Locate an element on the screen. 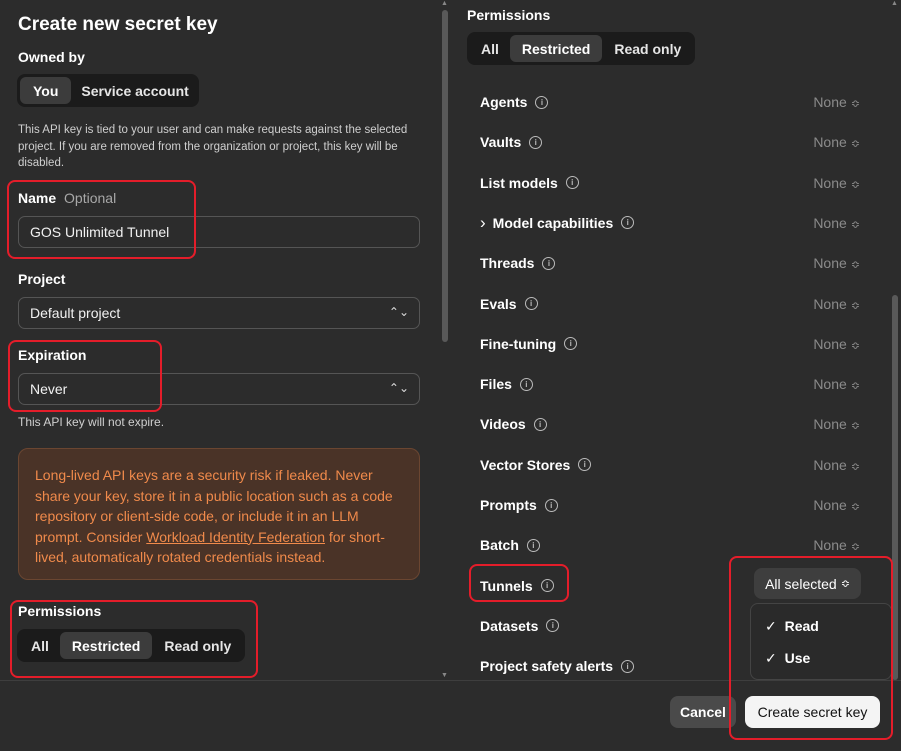  highlight-tunnels-access is located at coordinates (811, 648).